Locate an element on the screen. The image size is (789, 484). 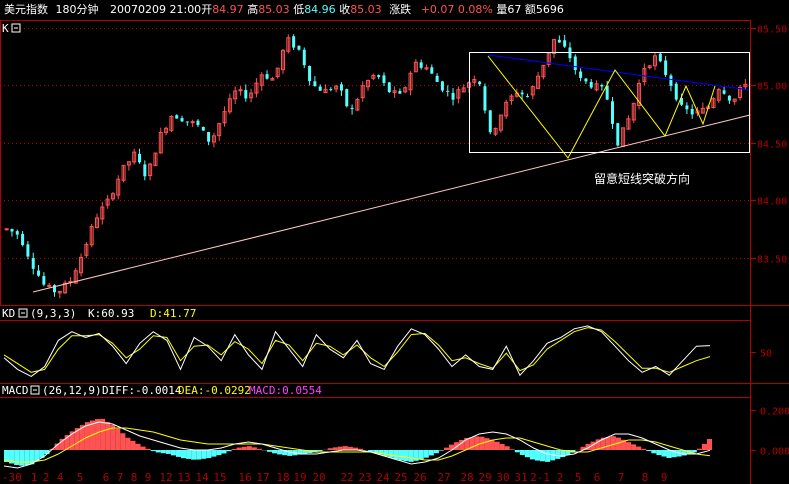
price-axis: 85.50 85.00 84.50 84.00 83.50 is located at coordinates (768, 145).